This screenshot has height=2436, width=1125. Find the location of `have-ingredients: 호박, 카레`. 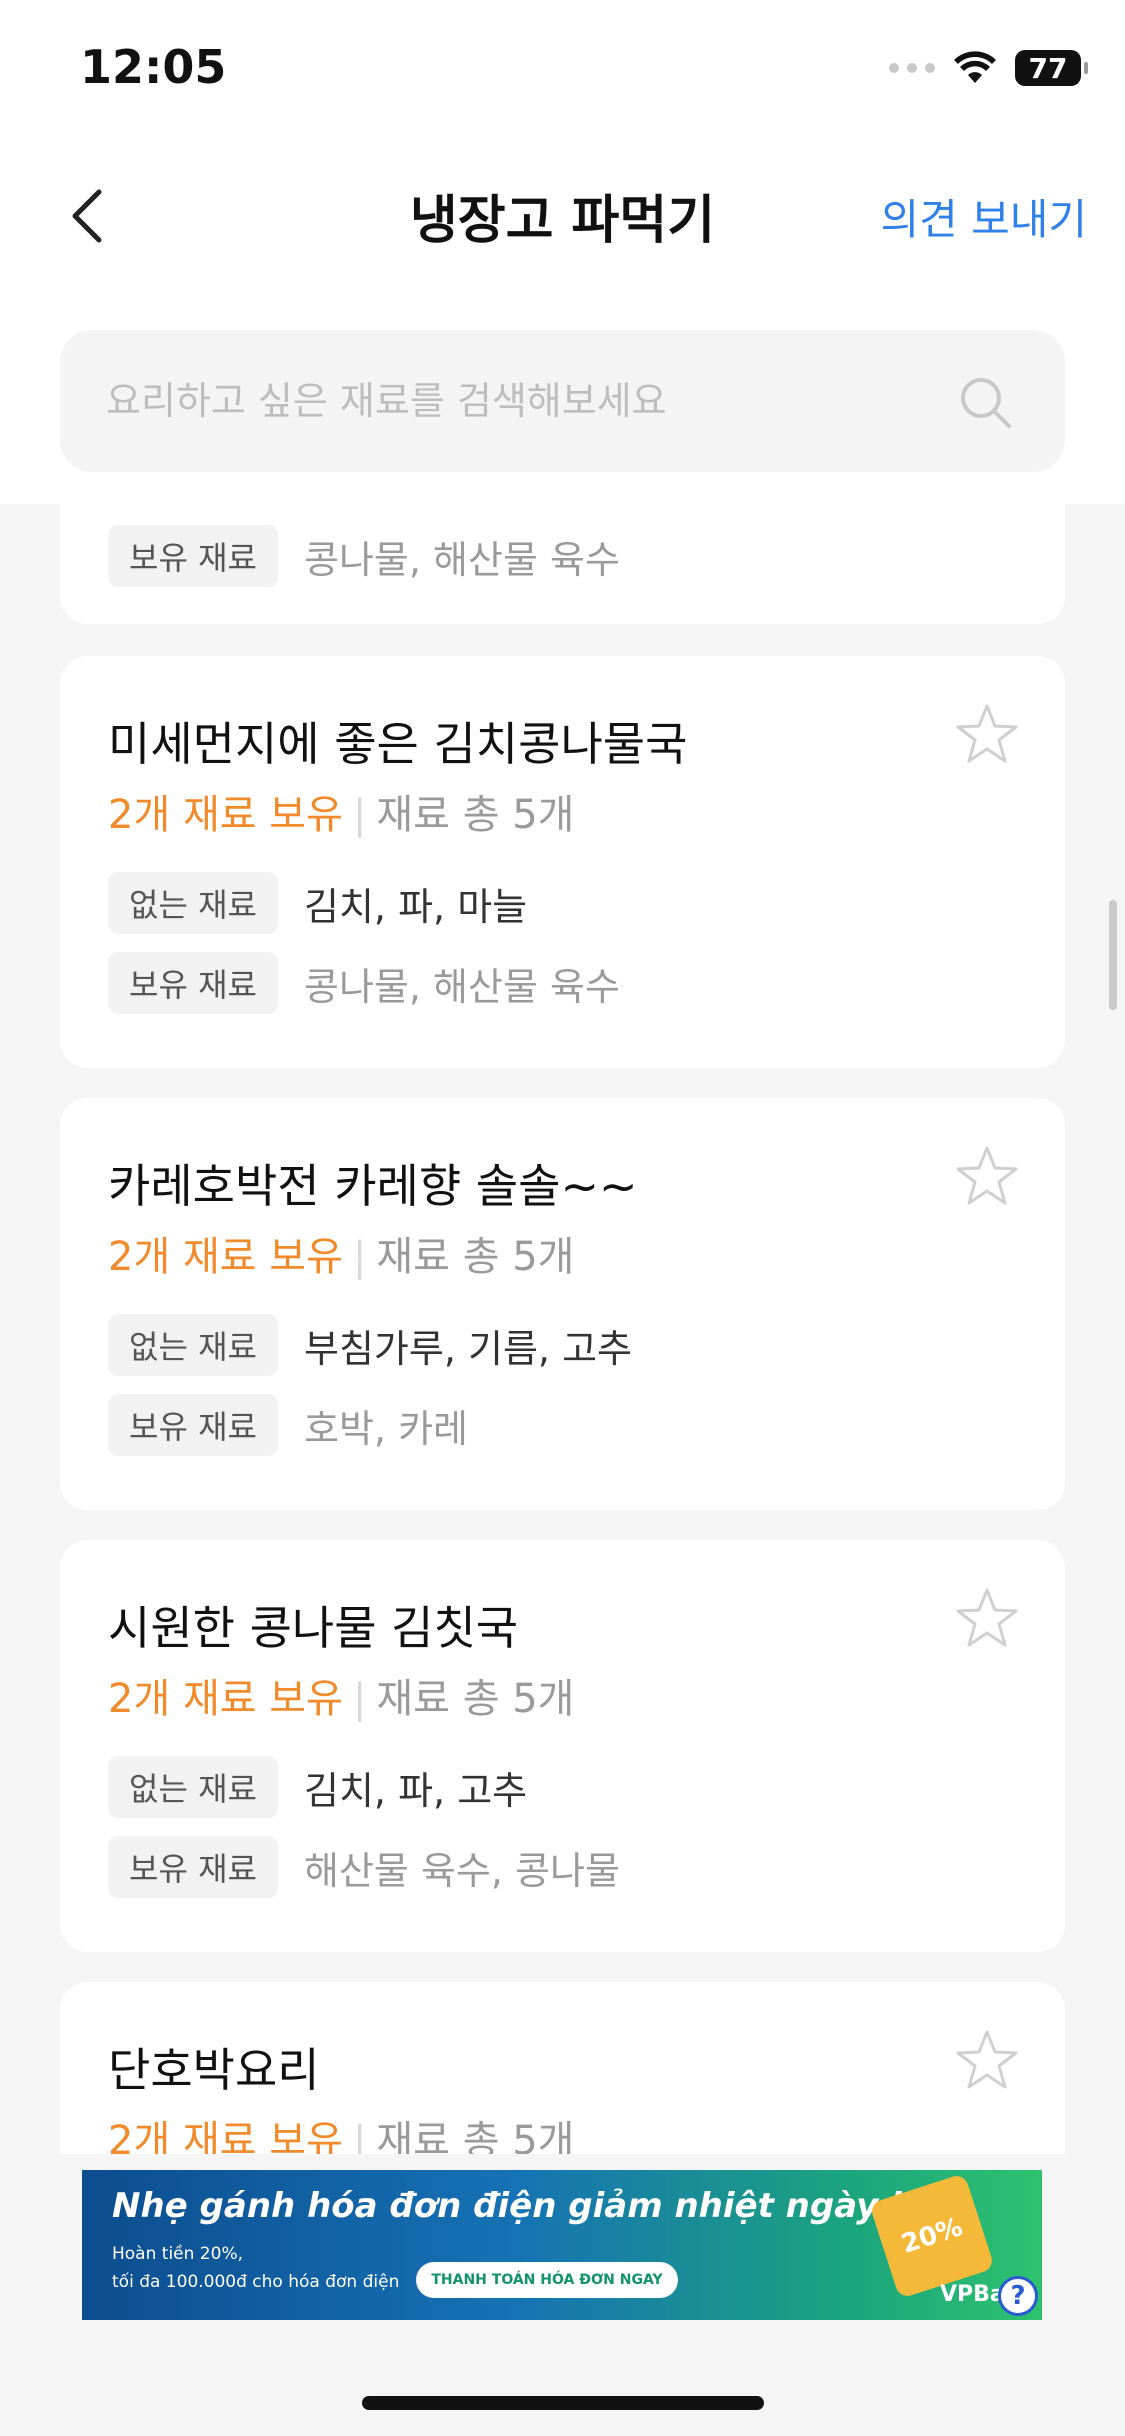

have-ingredients: 호박, 카레 is located at coordinates (386, 1428).